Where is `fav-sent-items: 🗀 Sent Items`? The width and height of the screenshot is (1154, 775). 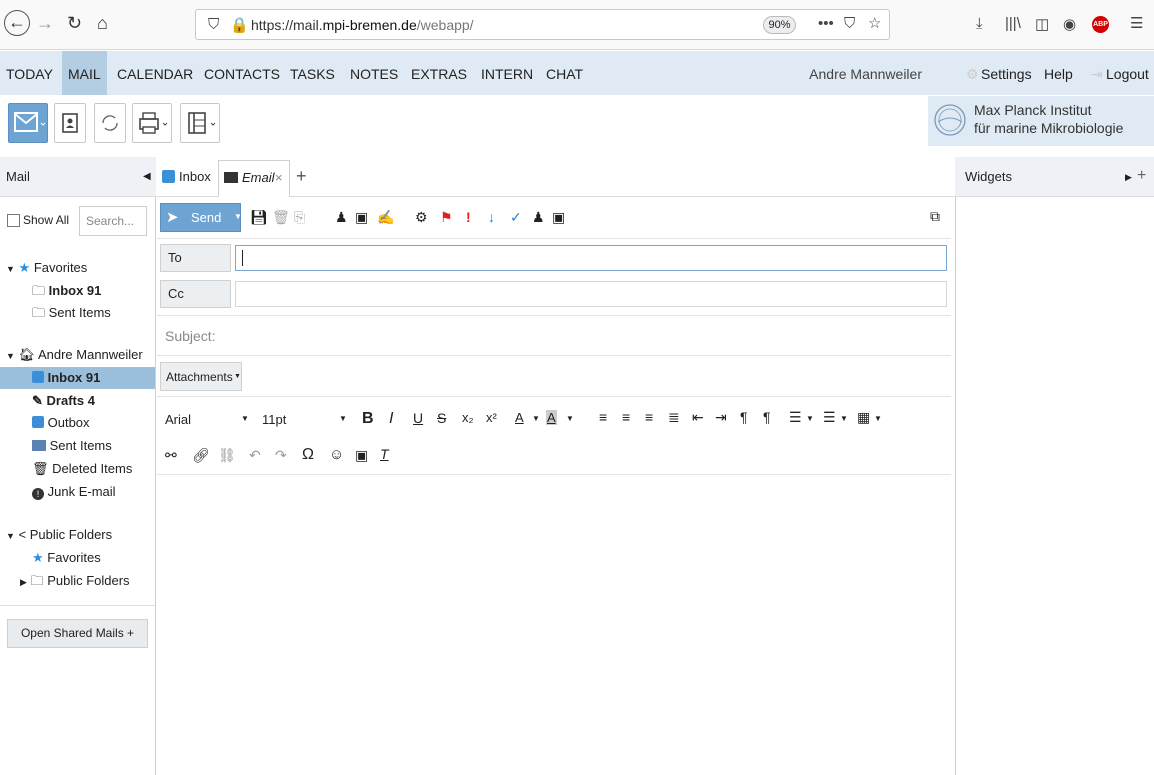 fav-sent-items: 🗀 Sent Items is located at coordinates (71, 313).